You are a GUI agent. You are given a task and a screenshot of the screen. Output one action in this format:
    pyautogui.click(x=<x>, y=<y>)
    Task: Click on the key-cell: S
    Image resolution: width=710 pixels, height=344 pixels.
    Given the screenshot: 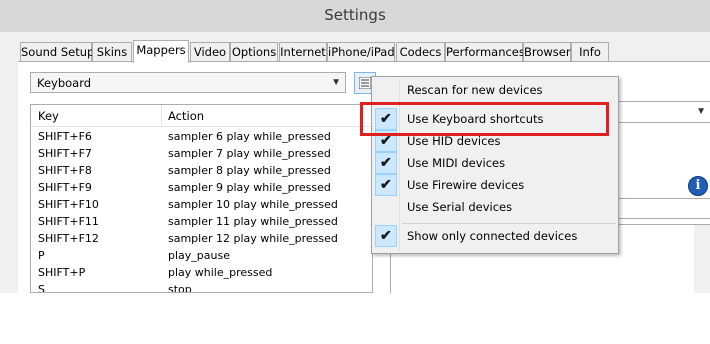 What is the action you would take?
    pyautogui.click(x=41, y=288)
    